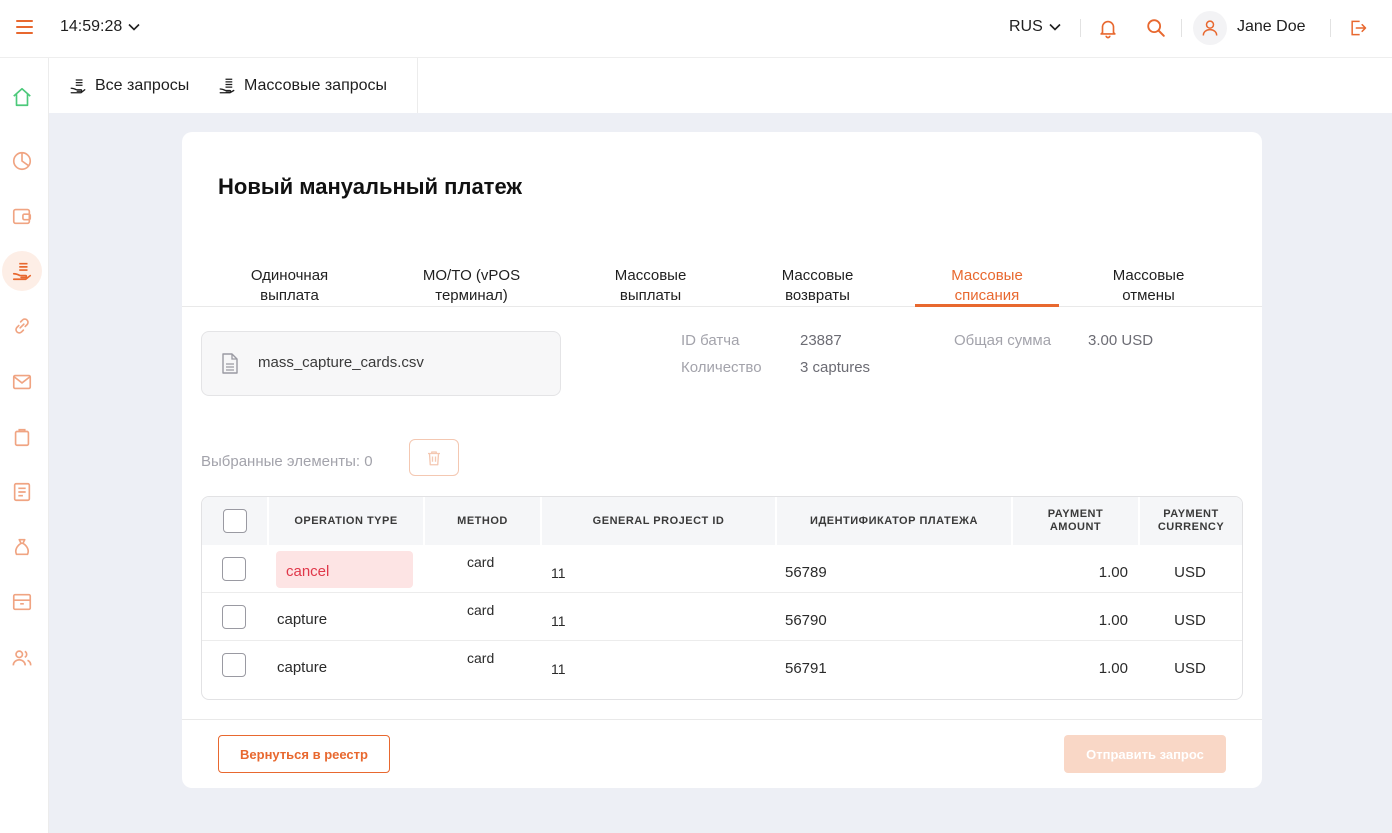 This screenshot has height=833, width=1392. I want to click on tab-mass-captures: Массовые списания, so click(987, 278).